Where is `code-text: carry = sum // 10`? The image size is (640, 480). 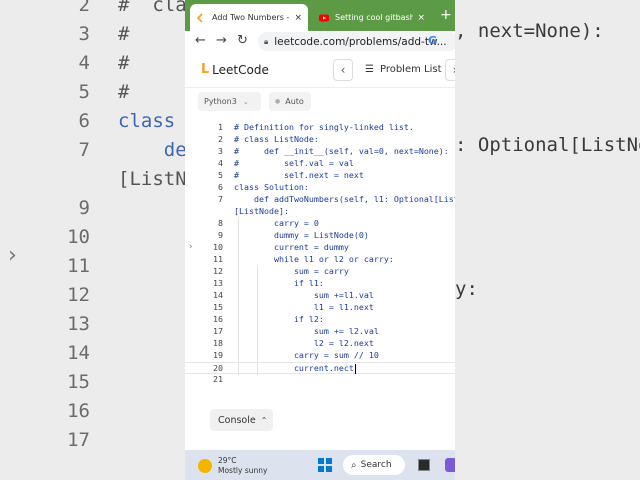 code-text: carry = sum // 10 is located at coordinates (306, 355).